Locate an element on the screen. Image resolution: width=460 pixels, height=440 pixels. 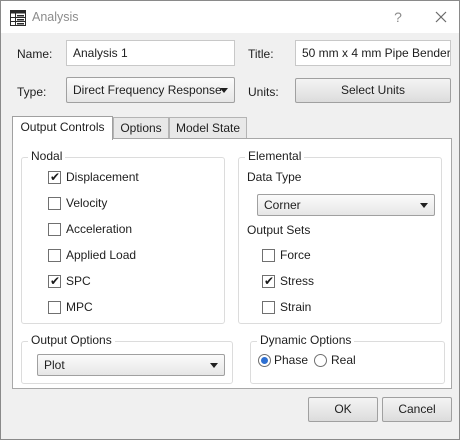
real-radio is located at coordinates (320, 360).